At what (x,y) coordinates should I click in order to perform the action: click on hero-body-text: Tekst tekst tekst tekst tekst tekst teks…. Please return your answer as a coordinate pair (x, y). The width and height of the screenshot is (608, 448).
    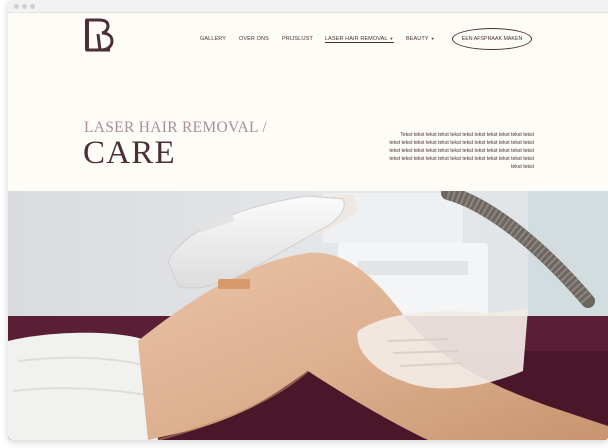
    Looking at the image, I should click on (461, 151).